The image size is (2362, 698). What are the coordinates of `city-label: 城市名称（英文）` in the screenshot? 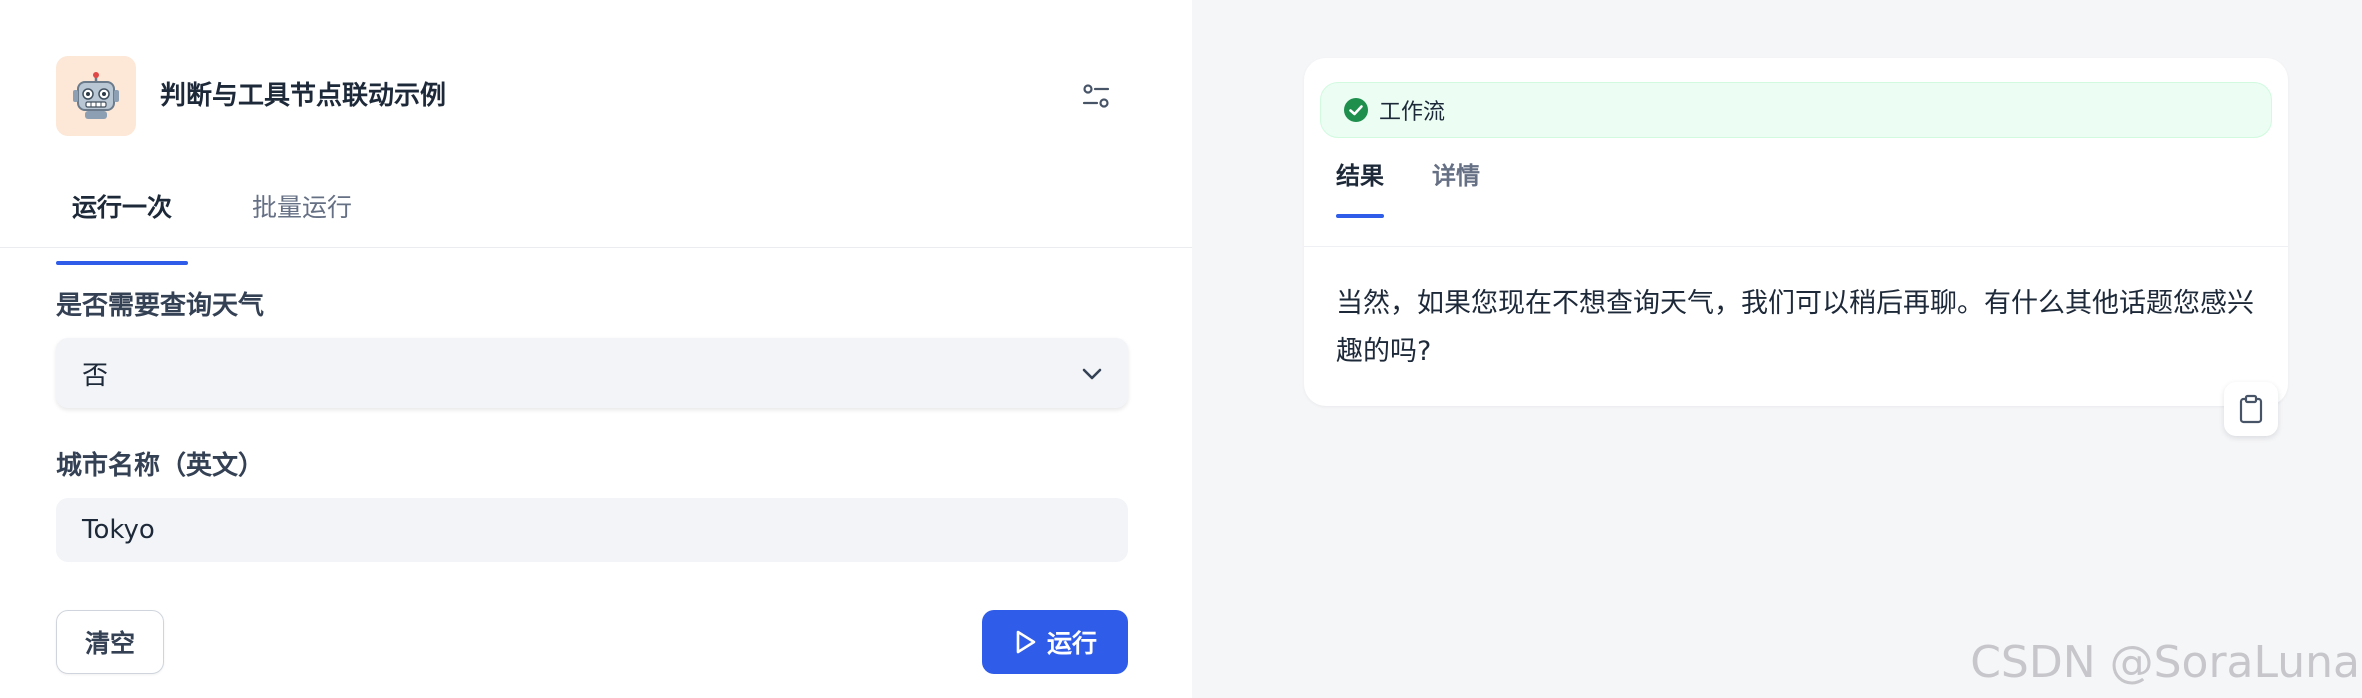 It's located at (160, 466).